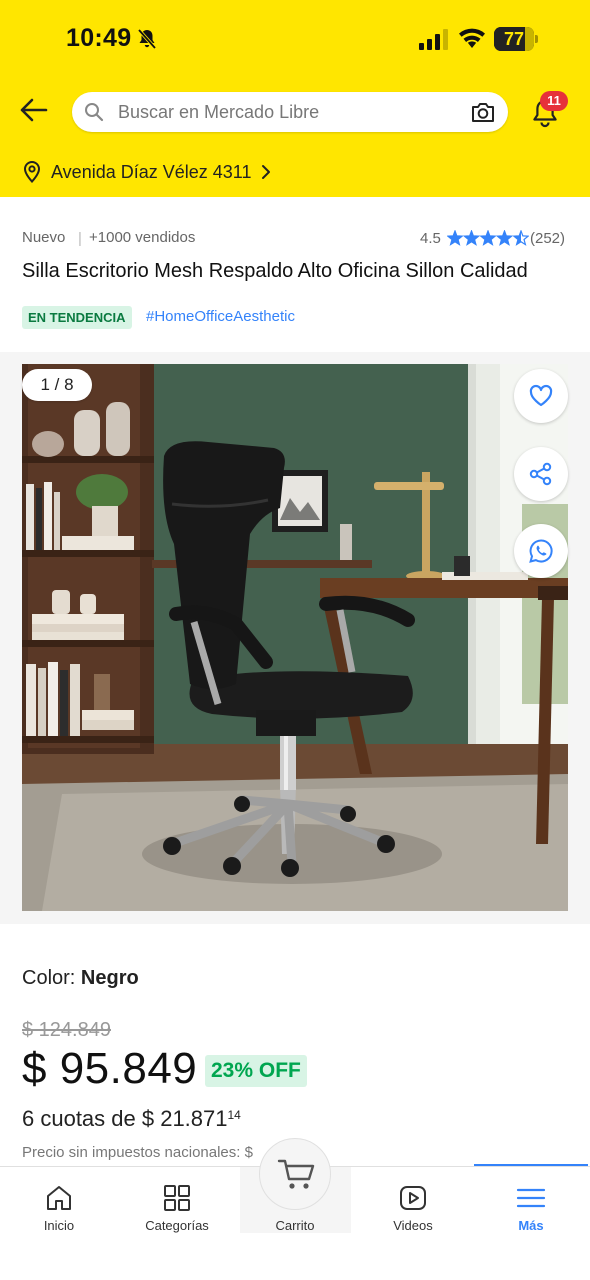 This screenshot has height=1280, width=590. What do you see at coordinates (256, 1071) in the screenshot?
I see `discount-badge: 23% OFF` at bounding box center [256, 1071].